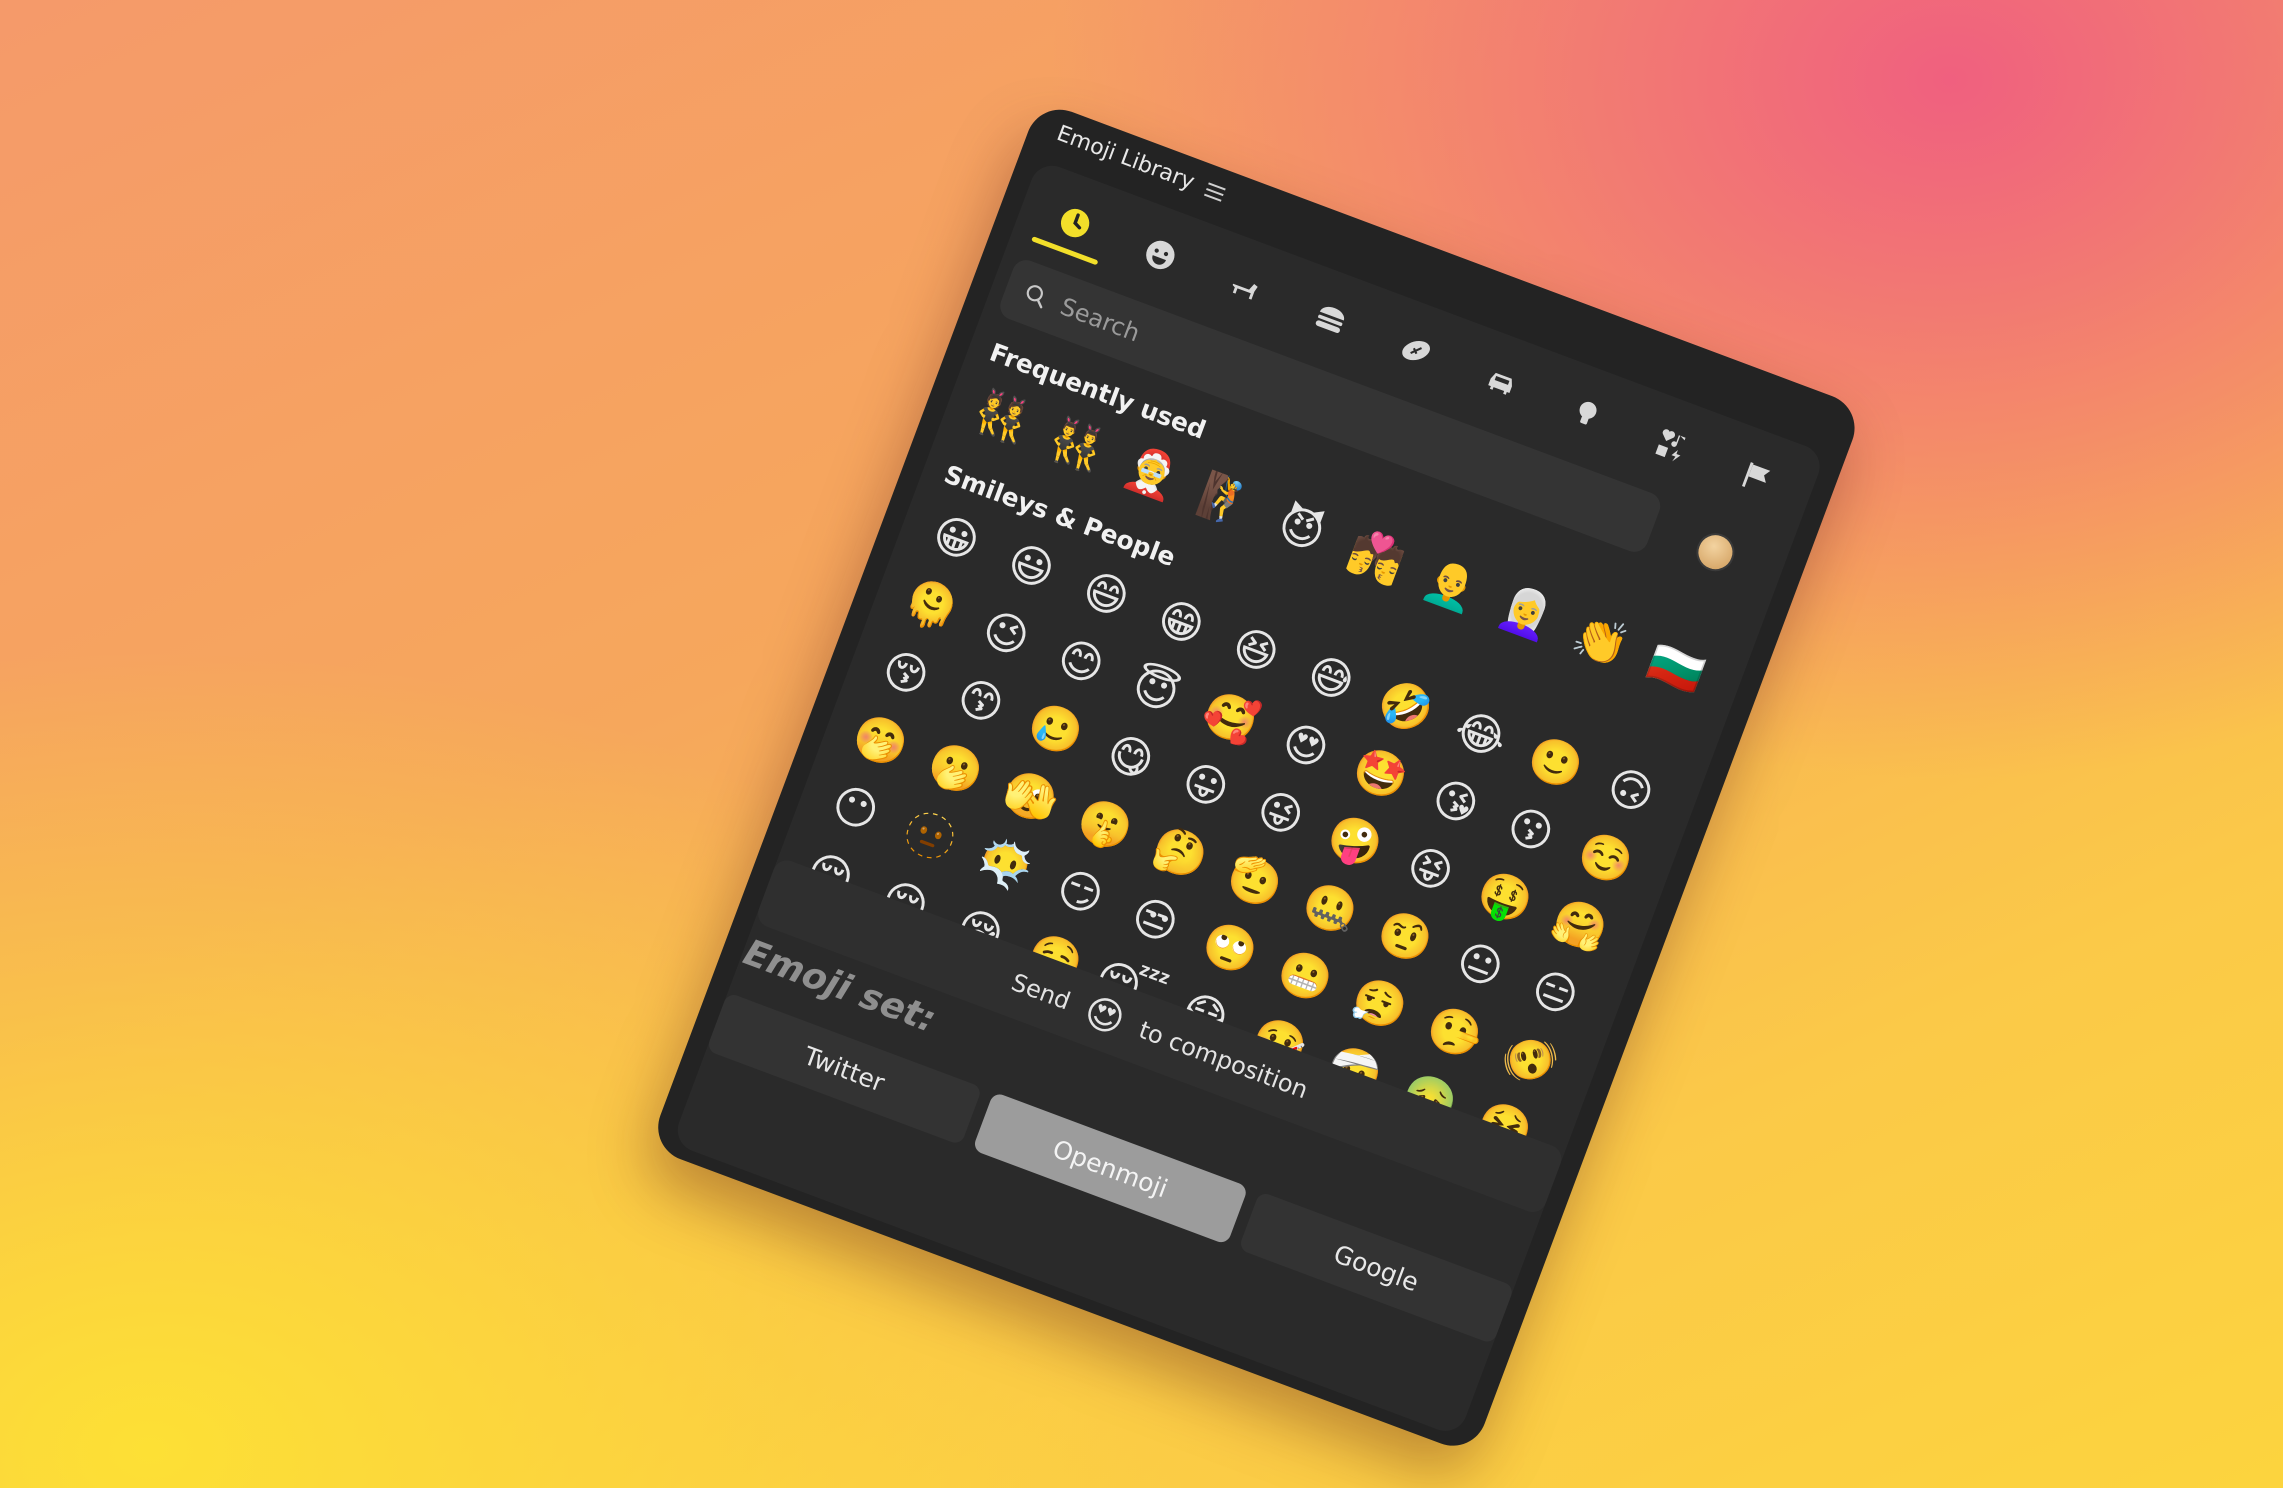 The image size is (2283, 1488). Describe the element at coordinates (1605, 858) in the screenshot. I see `emoji-cell: ☺️` at that location.